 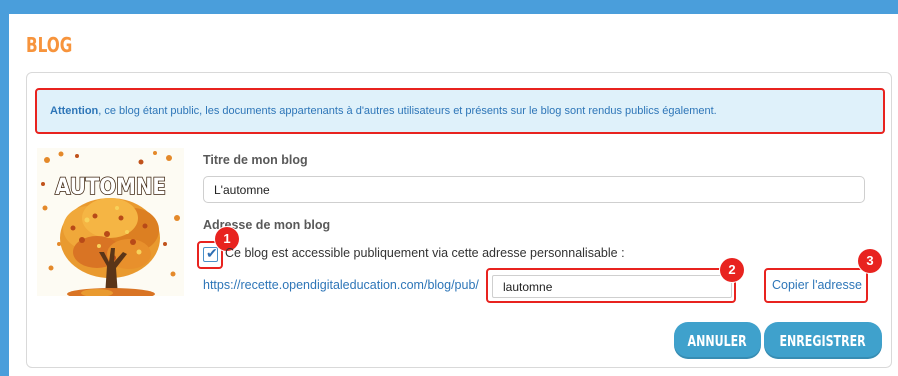 I want to click on copy-link-highlight, so click(x=816, y=285).